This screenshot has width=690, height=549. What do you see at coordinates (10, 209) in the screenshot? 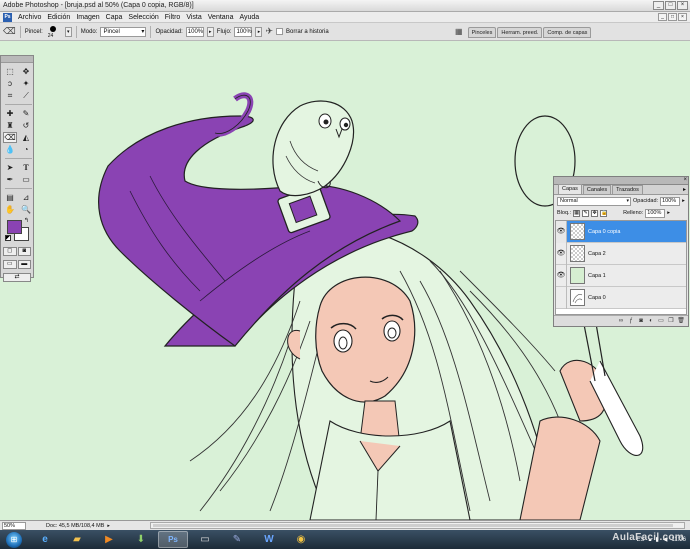
I see `hand-tool-icon: ✋` at bounding box center [10, 209].